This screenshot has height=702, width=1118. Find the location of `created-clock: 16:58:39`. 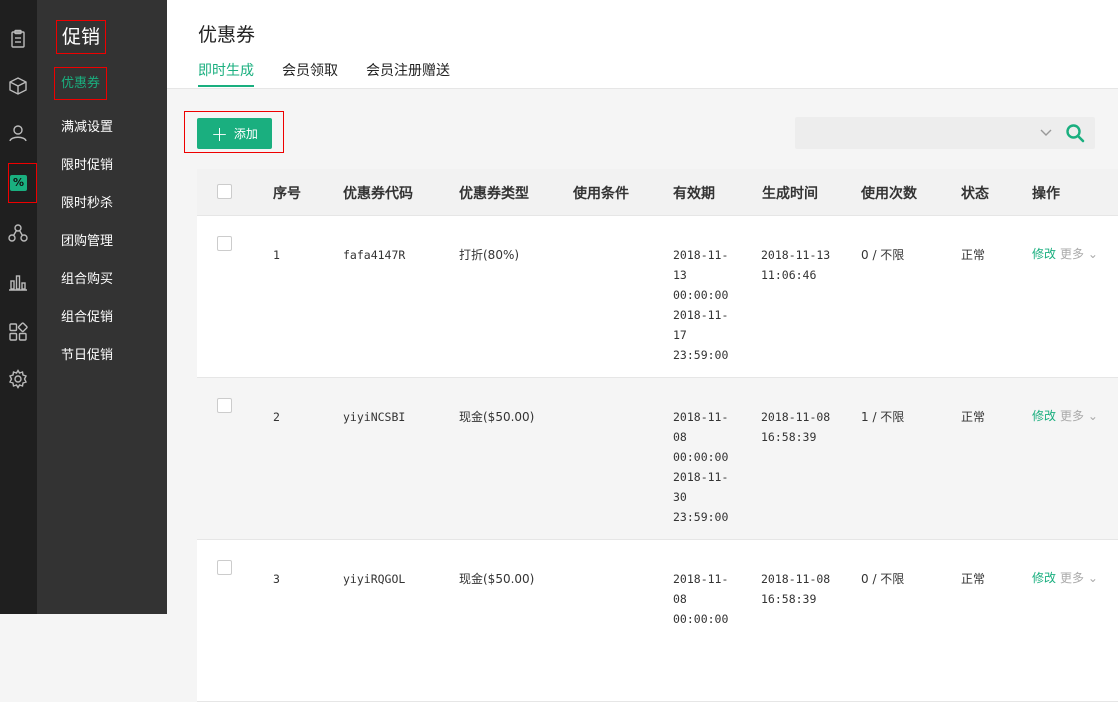

created-clock: 16:58:39 is located at coordinates (789, 599).